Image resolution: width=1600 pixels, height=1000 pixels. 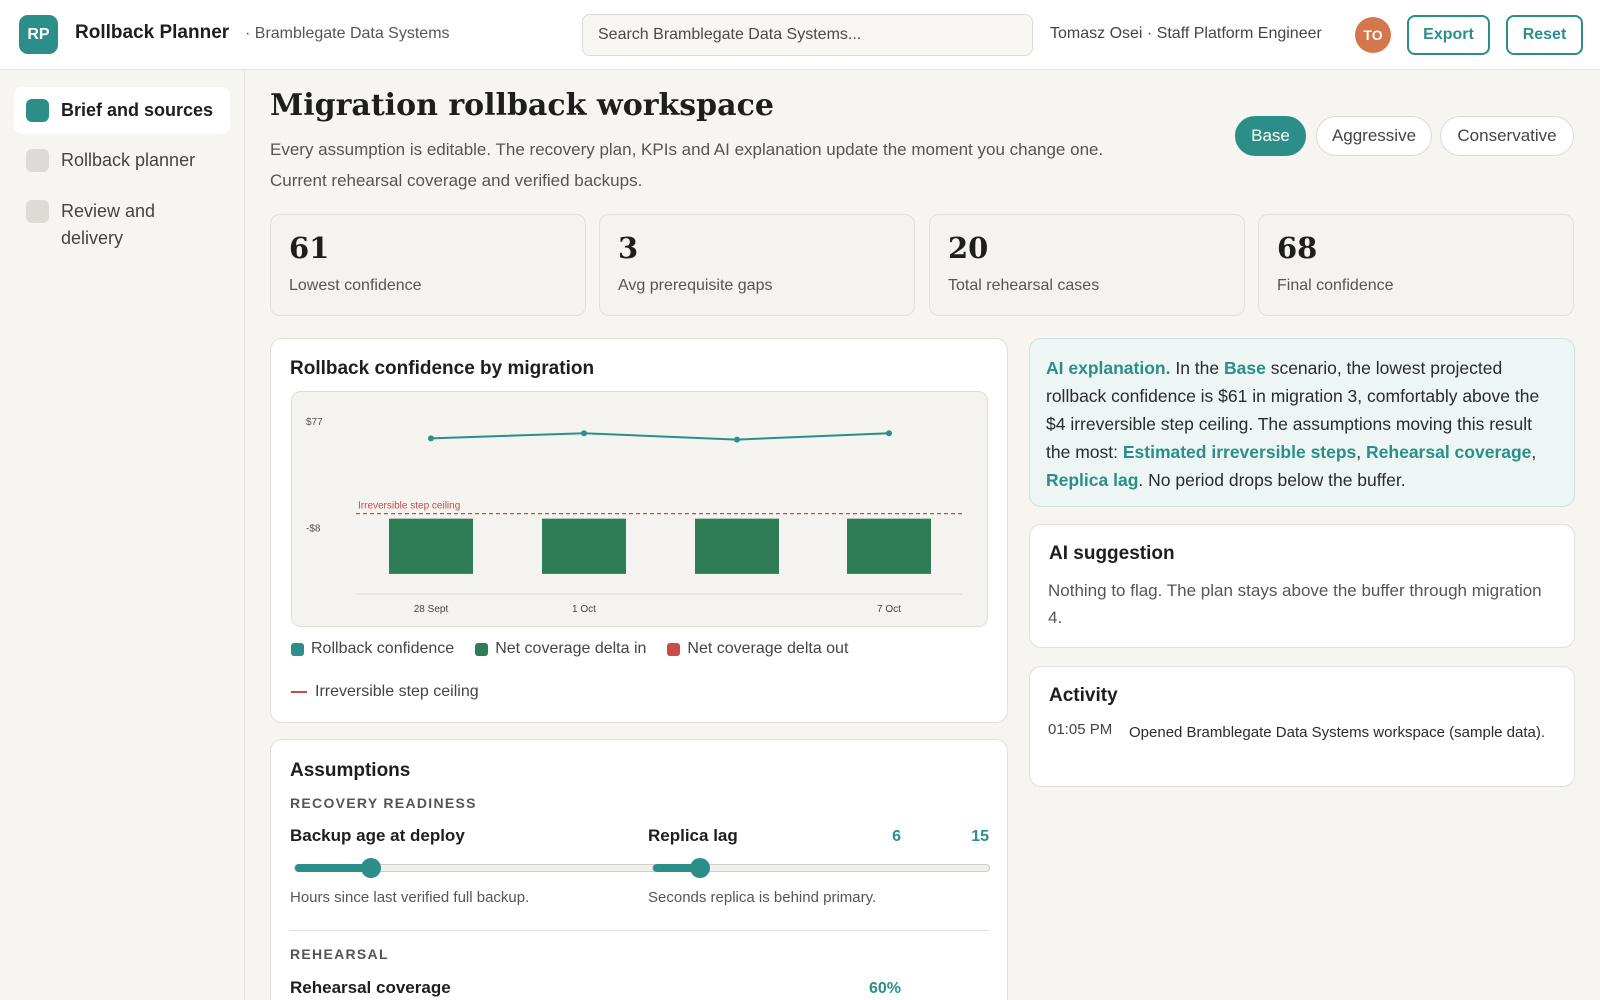 What do you see at coordinates (1092, 480) in the screenshot?
I see `driver-link-replica-lag: Replica lag` at bounding box center [1092, 480].